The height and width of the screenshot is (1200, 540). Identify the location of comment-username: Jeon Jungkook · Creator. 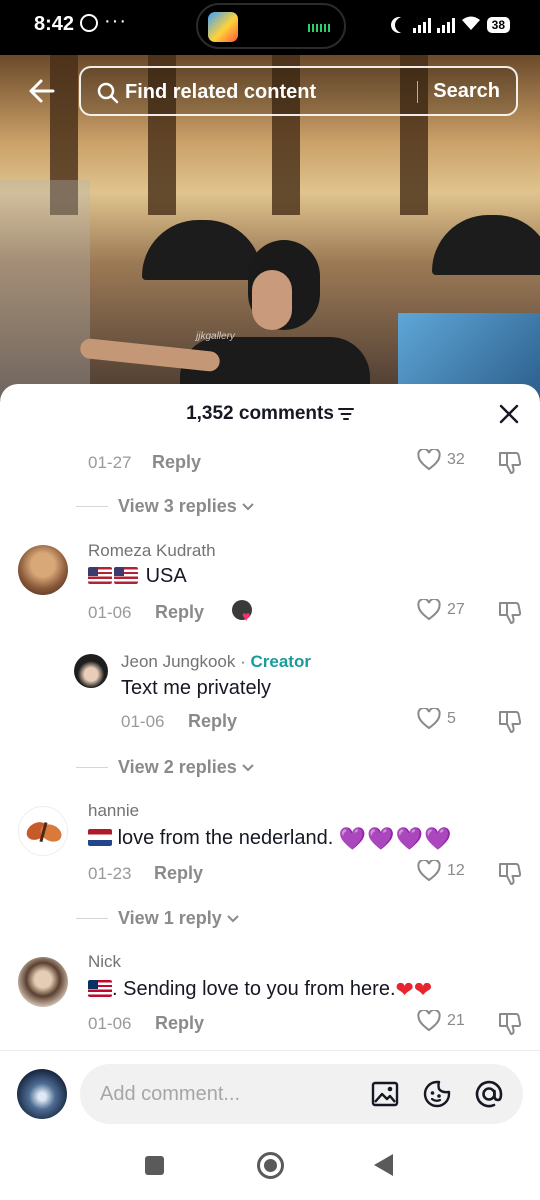
(216, 662).